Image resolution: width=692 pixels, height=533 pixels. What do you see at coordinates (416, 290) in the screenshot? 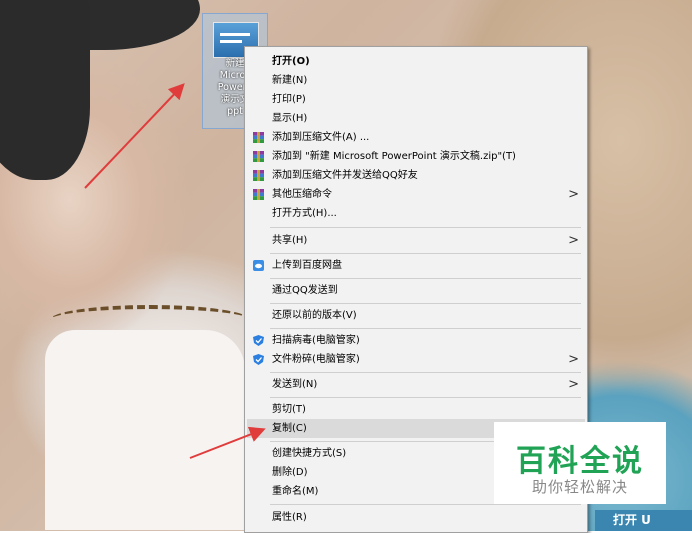
I see `menu-item-send-via-qq: 通过QQ发送到` at bounding box center [416, 290].